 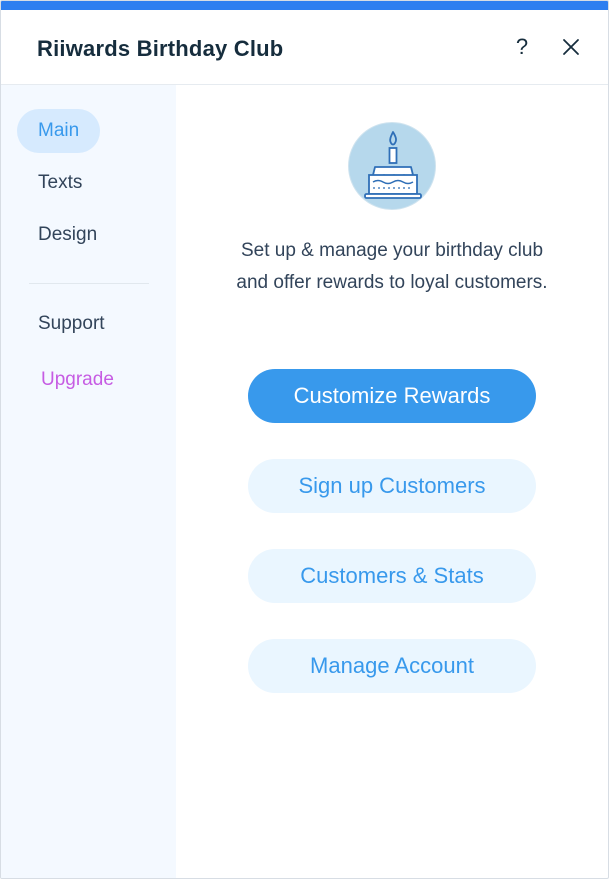 What do you see at coordinates (571, 47) in the screenshot?
I see `close-icon` at bounding box center [571, 47].